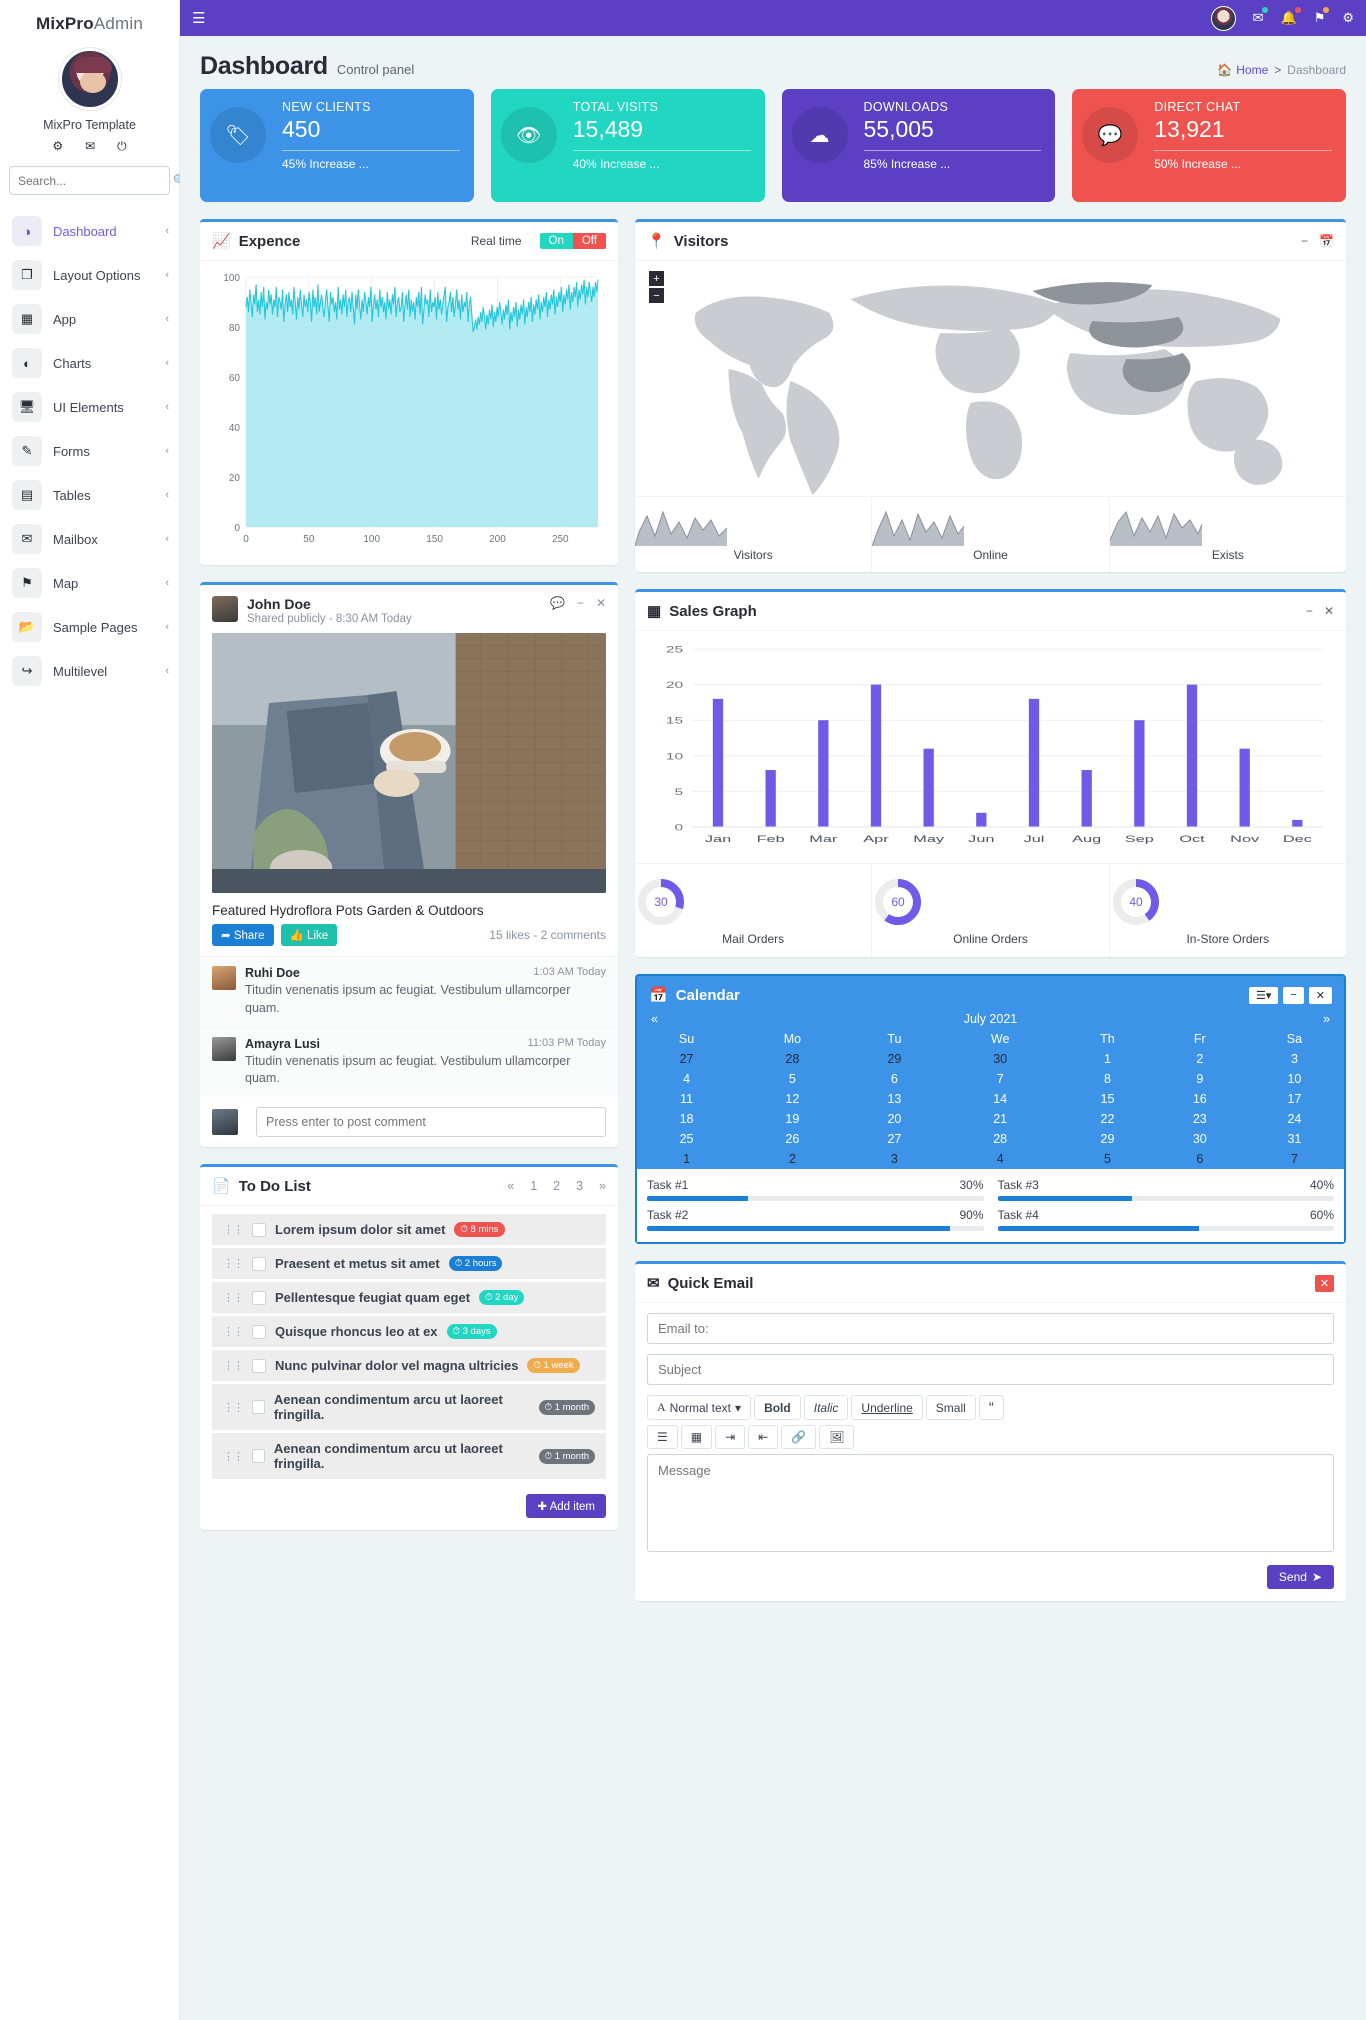  I want to click on calendar-prev-button: «, so click(654, 1019).